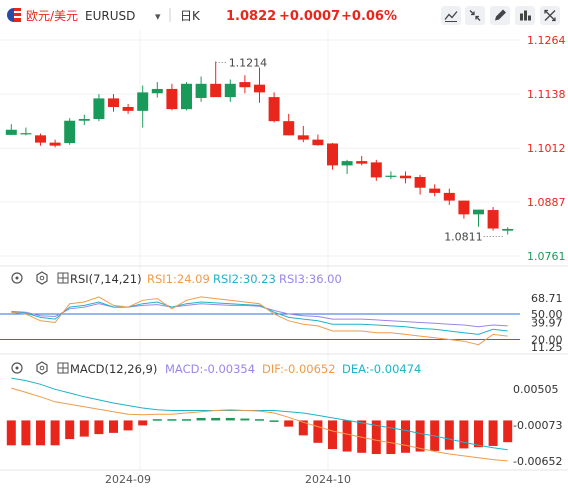 The image size is (568, 490). Describe the element at coordinates (283, 15) in the screenshot. I see `toolbar: 欧元/美元 EURUSD ▾ 日K 1.0822 +0.0007 +0.06%` at that location.